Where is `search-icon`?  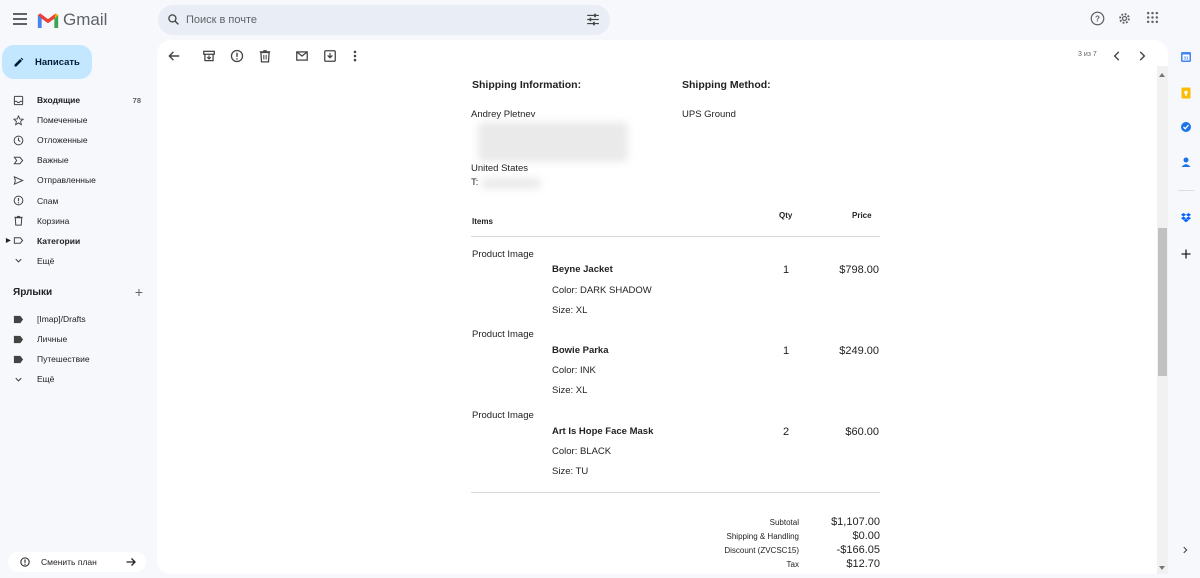 search-icon is located at coordinates (173, 19).